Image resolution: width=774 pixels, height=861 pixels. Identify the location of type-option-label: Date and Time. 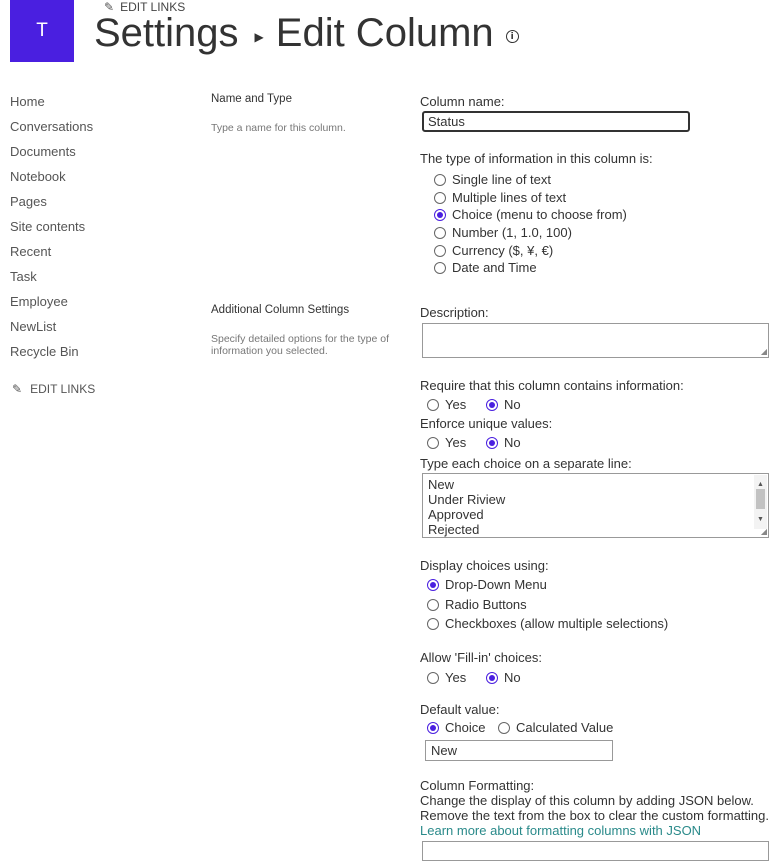
(494, 267).